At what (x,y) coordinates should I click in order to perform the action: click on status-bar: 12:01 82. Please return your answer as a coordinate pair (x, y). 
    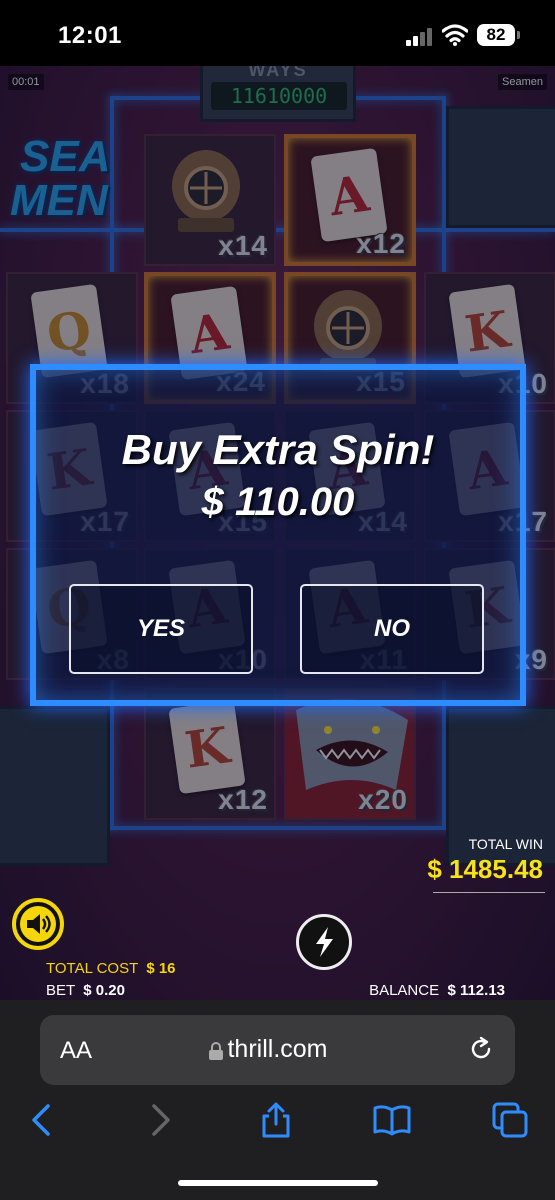
    Looking at the image, I should click on (277, 33).